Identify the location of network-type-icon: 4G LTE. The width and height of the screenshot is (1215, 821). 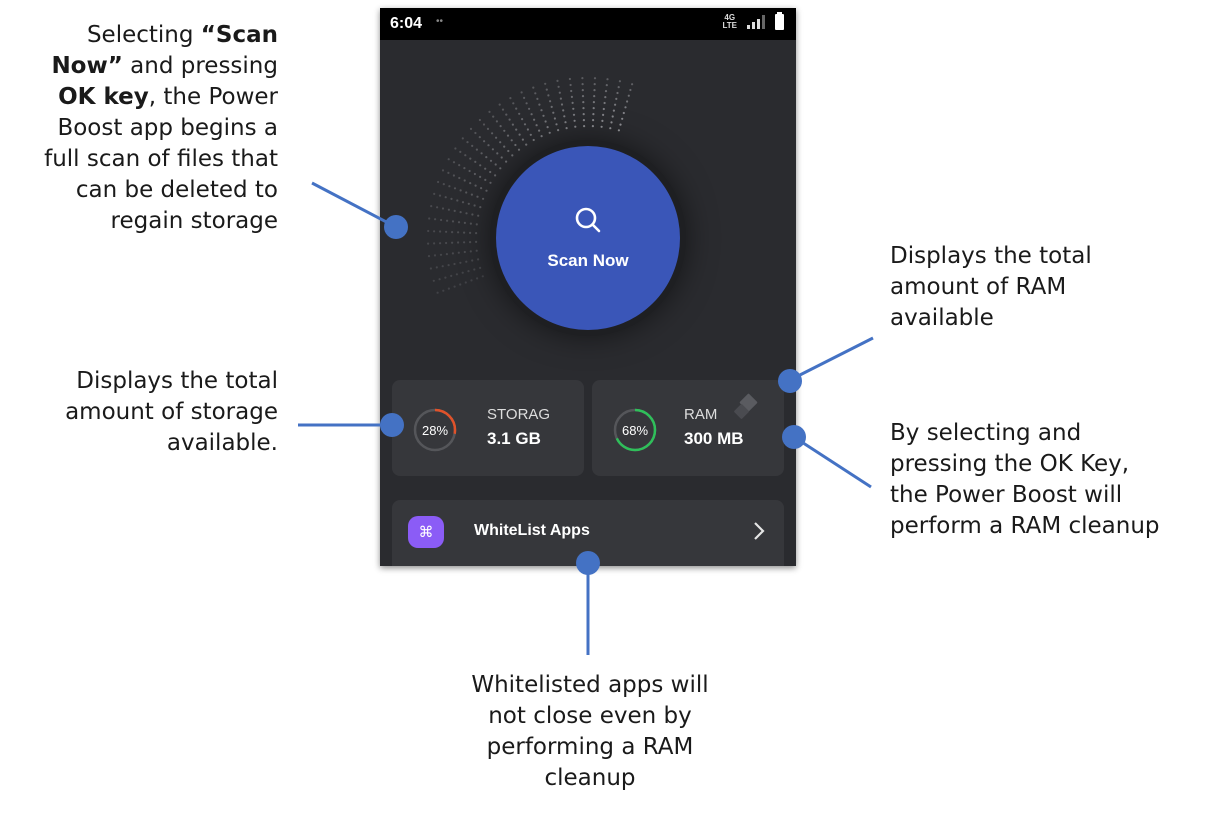
(729, 21).